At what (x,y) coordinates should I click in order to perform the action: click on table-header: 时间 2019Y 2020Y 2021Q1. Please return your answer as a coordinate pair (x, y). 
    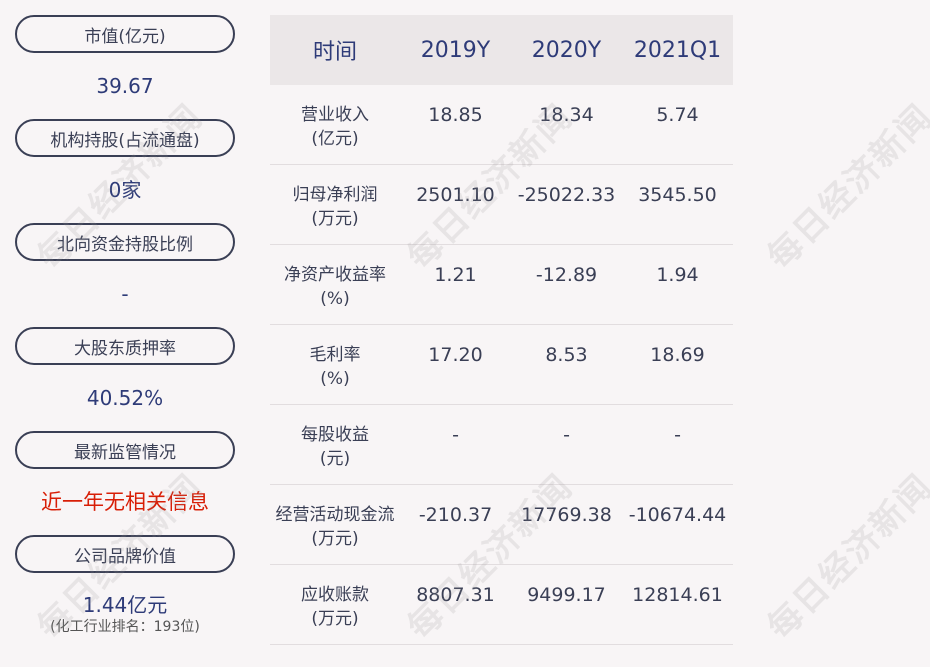
    Looking at the image, I should click on (501, 50).